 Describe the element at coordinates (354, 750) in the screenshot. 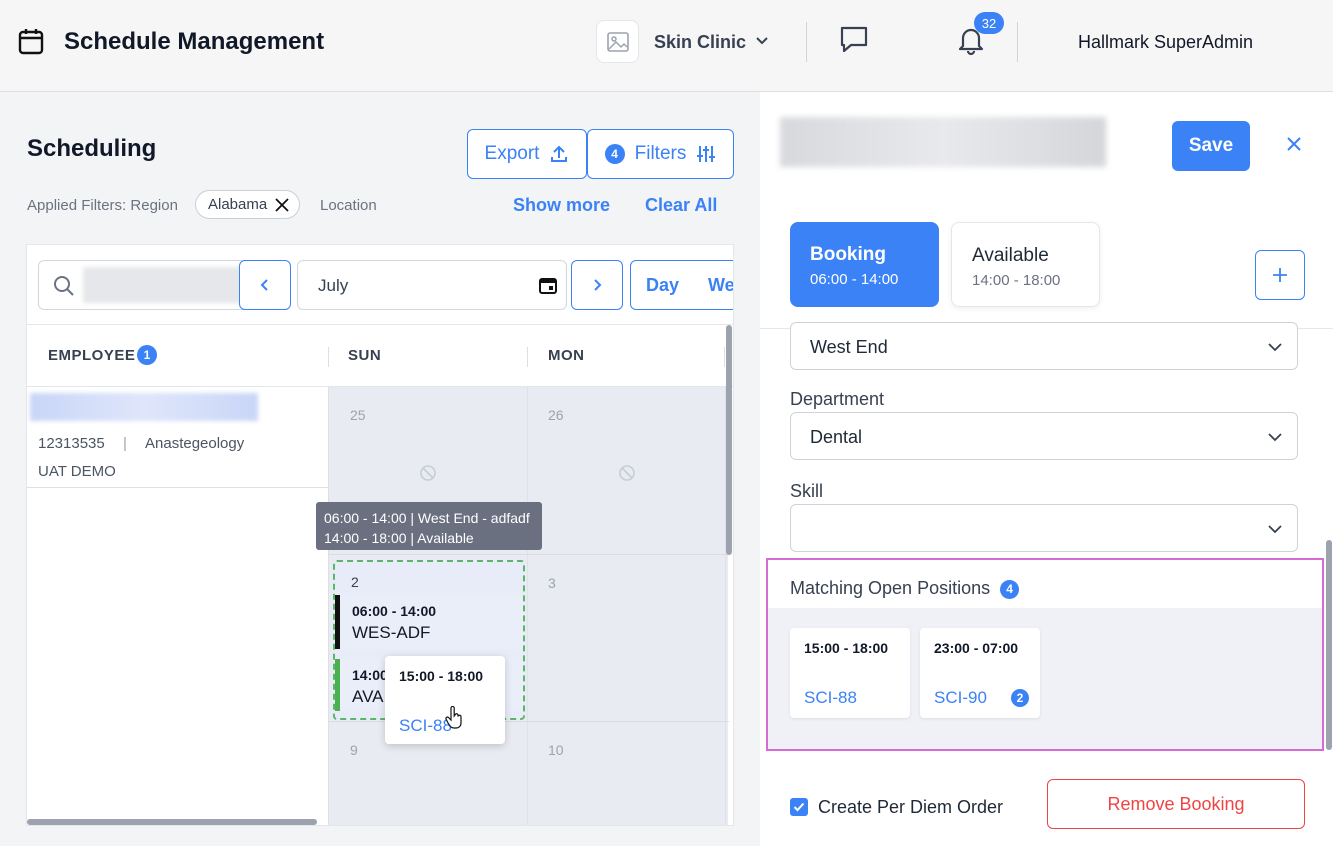

I see `day-cell-9: 9` at that location.